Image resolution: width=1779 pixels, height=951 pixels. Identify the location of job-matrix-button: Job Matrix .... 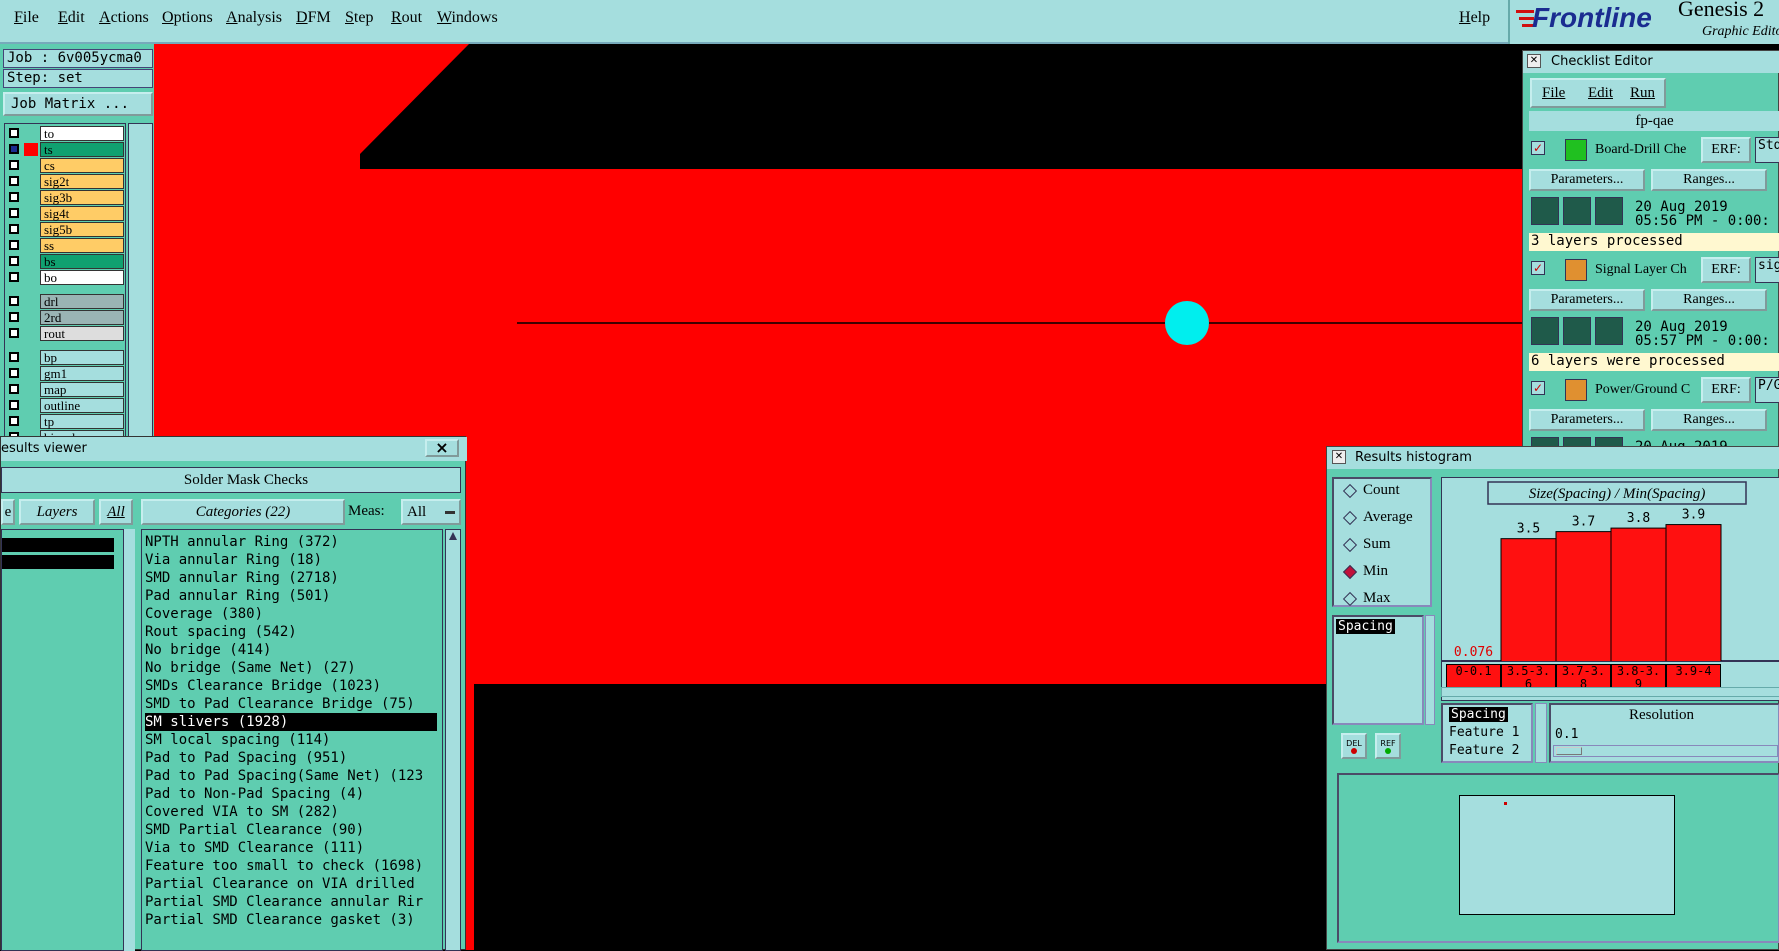
(78, 104).